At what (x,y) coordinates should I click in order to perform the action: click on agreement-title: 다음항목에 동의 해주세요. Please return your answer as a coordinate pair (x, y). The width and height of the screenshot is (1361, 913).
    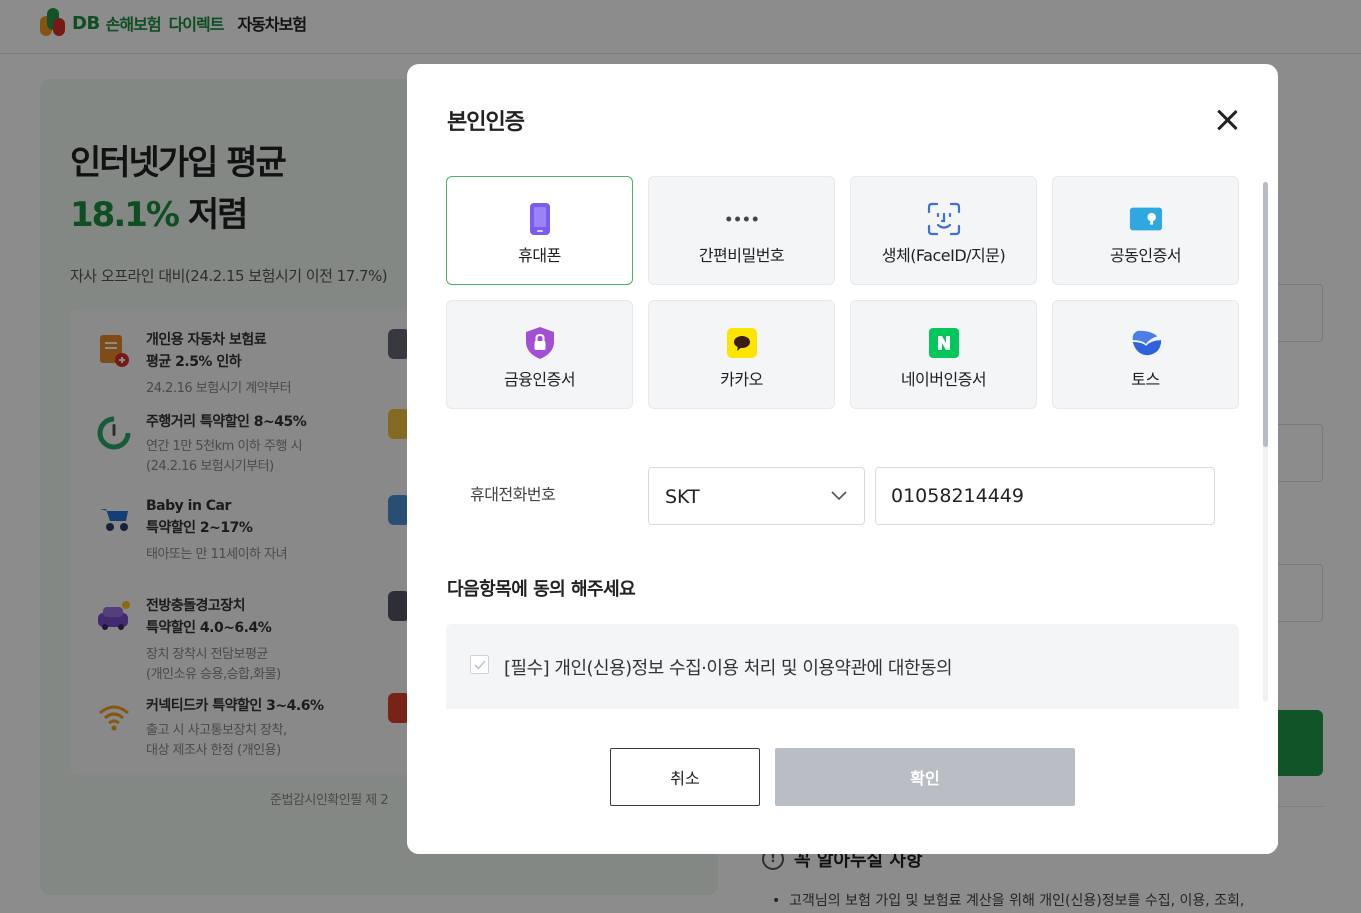
    Looking at the image, I should click on (541, 589).